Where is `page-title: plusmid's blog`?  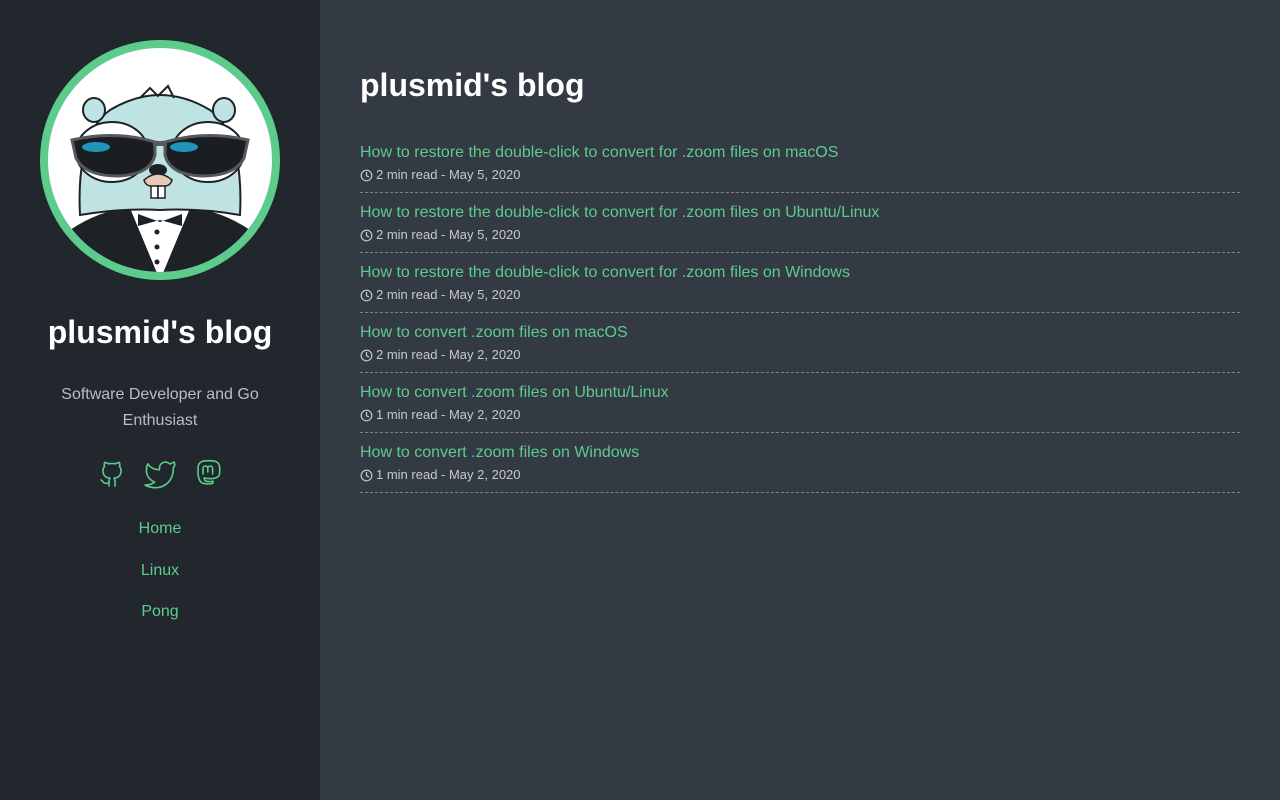
page-title: plusmid's blog is located at coordinates (472, 85).